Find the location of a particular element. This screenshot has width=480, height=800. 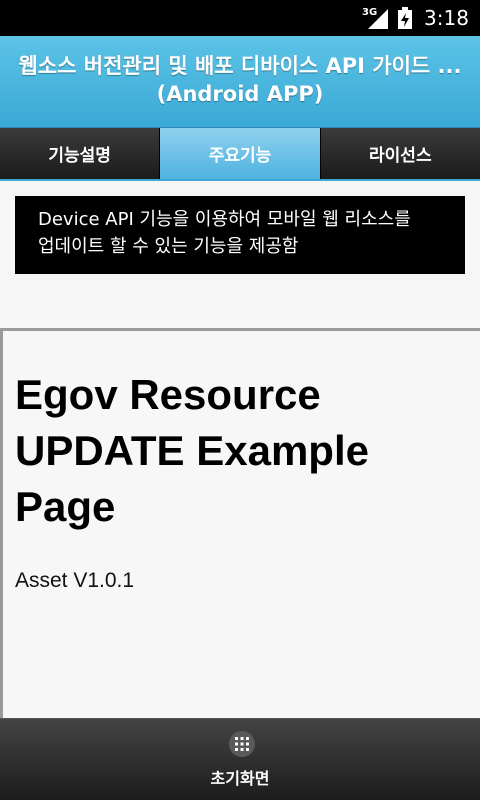

description-line-1: Device API 기능을 이용하여 모바일 웹 리소스를 is located at coordinates (224, 219).